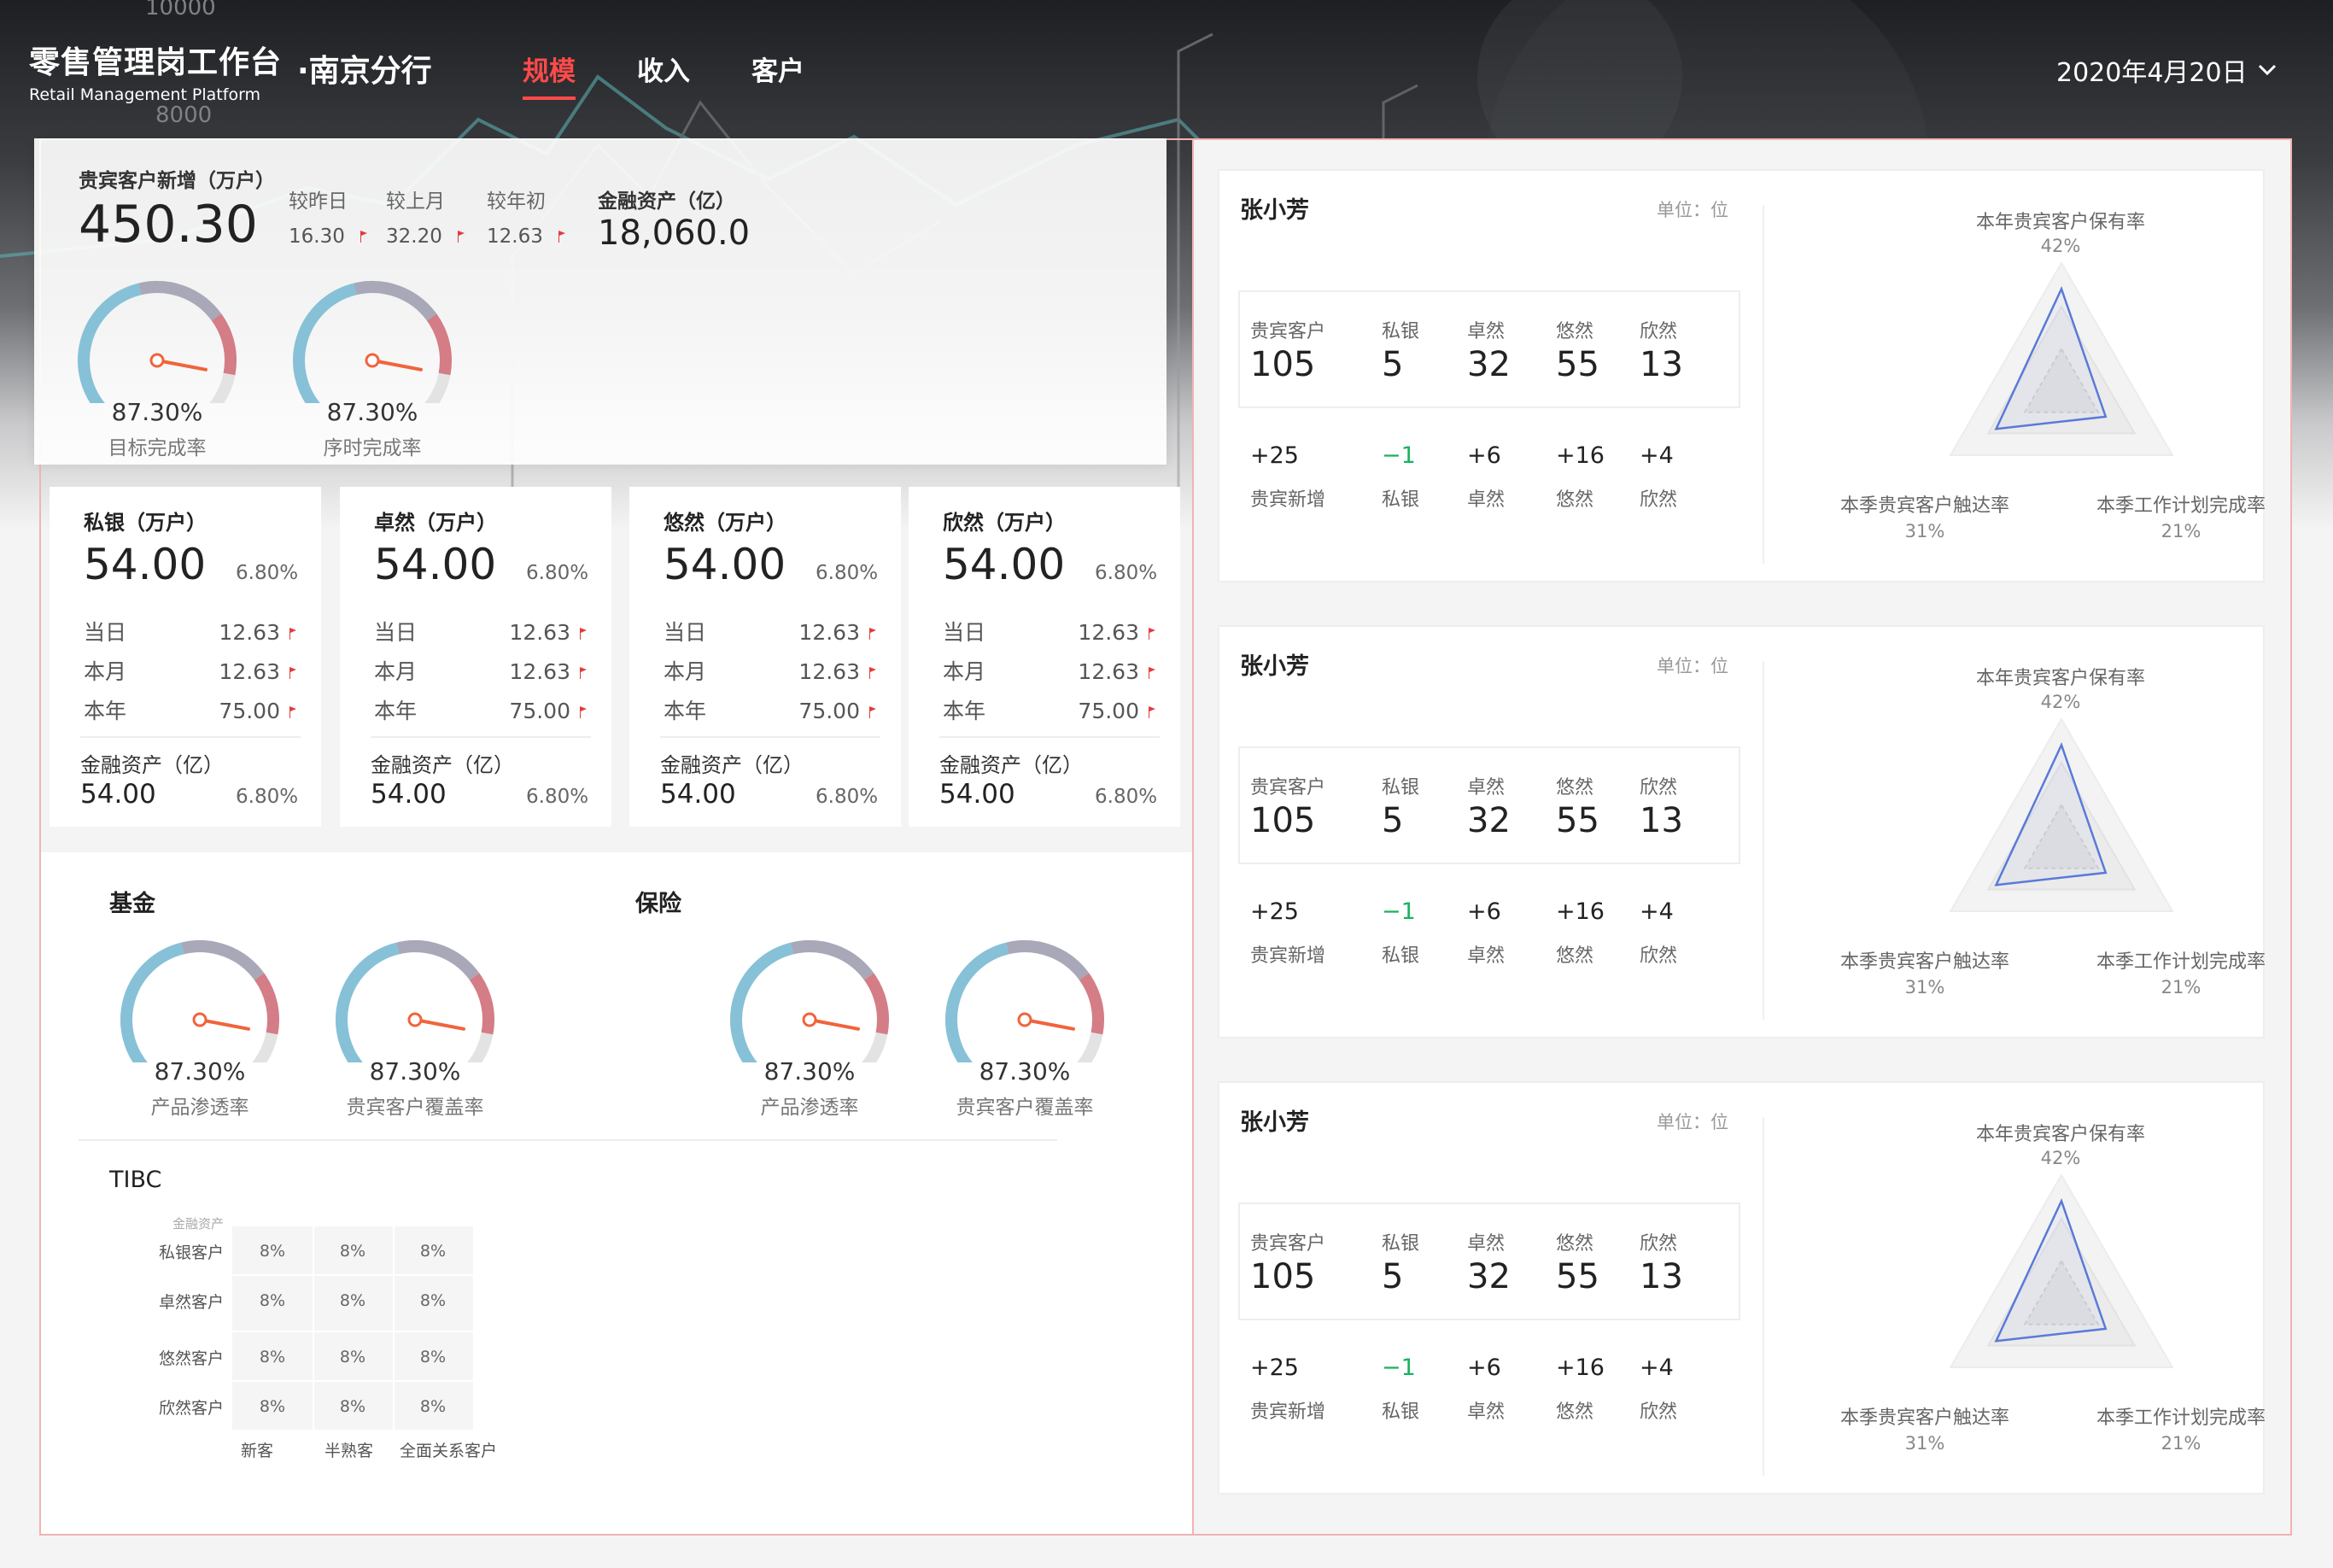  Describe the element at coordinates (1283, 820) in the screenshot. I see `count-value: 105` at that location.